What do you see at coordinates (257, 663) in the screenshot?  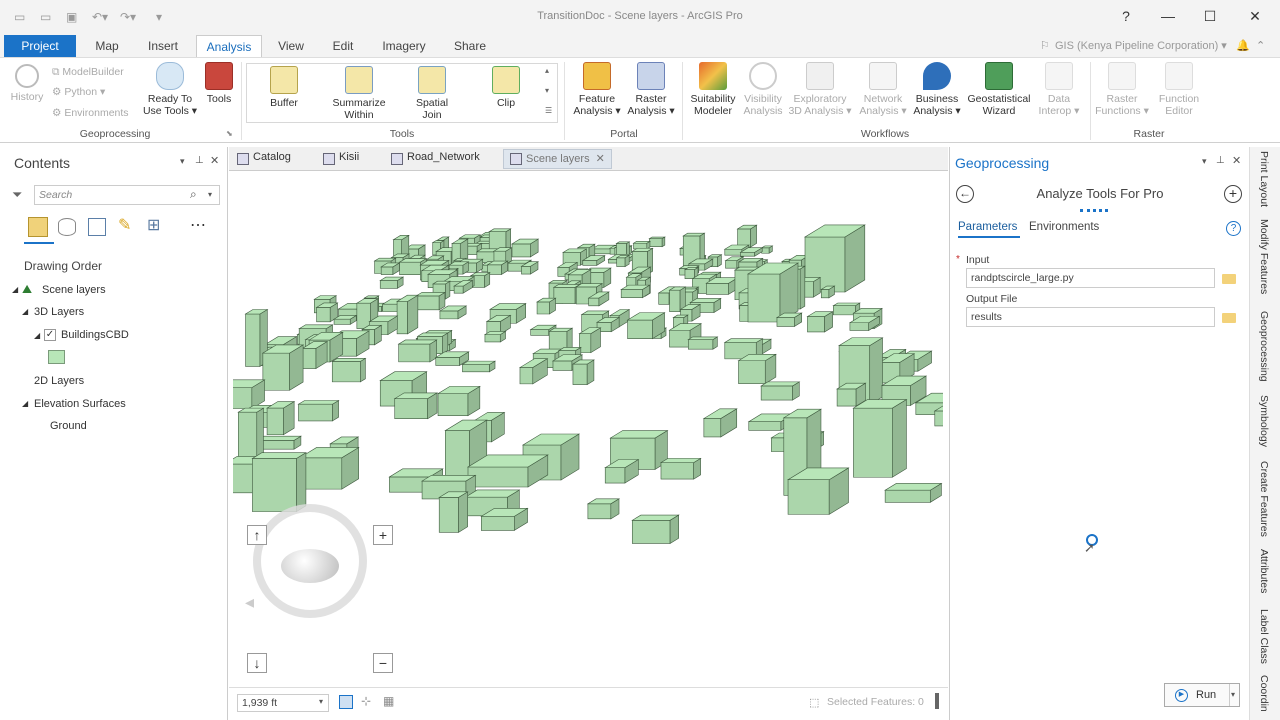 I see `tilt-down-button: ↓` at bounding box center [257, 663].